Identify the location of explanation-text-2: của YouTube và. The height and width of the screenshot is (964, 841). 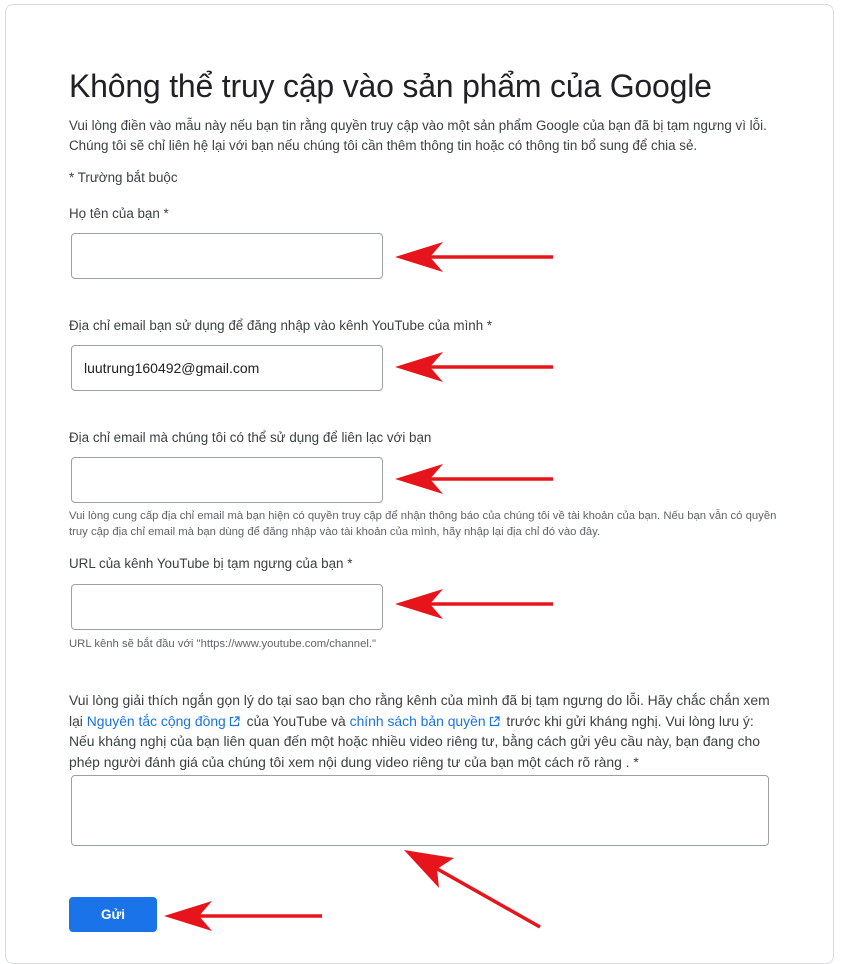
(296, 720).